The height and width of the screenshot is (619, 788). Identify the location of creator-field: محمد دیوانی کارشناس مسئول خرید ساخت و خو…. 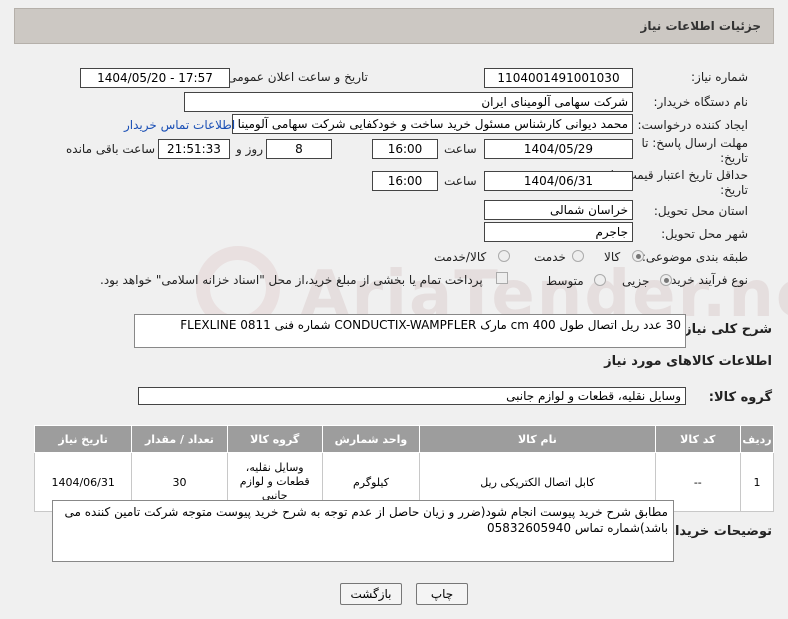
(432, 124).